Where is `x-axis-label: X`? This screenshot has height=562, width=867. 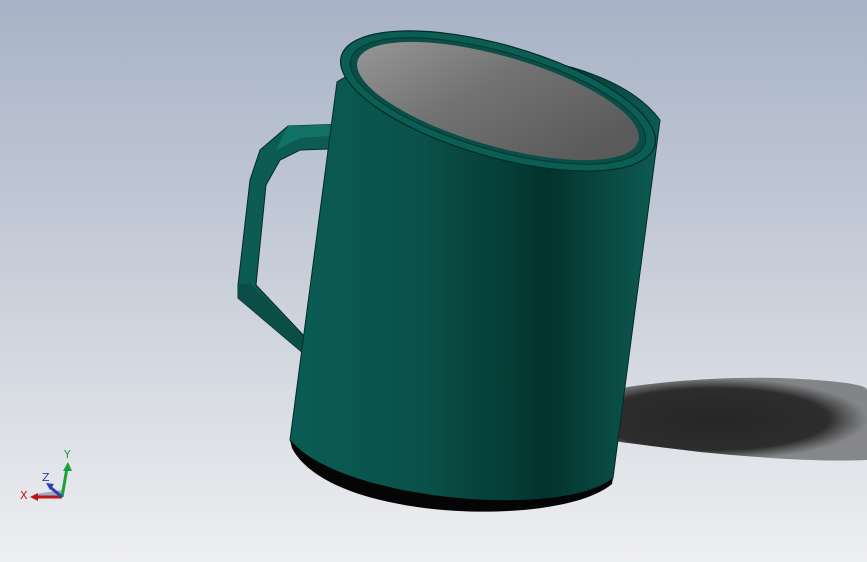 x-axis-label: X is located at coordinates (24, 495).